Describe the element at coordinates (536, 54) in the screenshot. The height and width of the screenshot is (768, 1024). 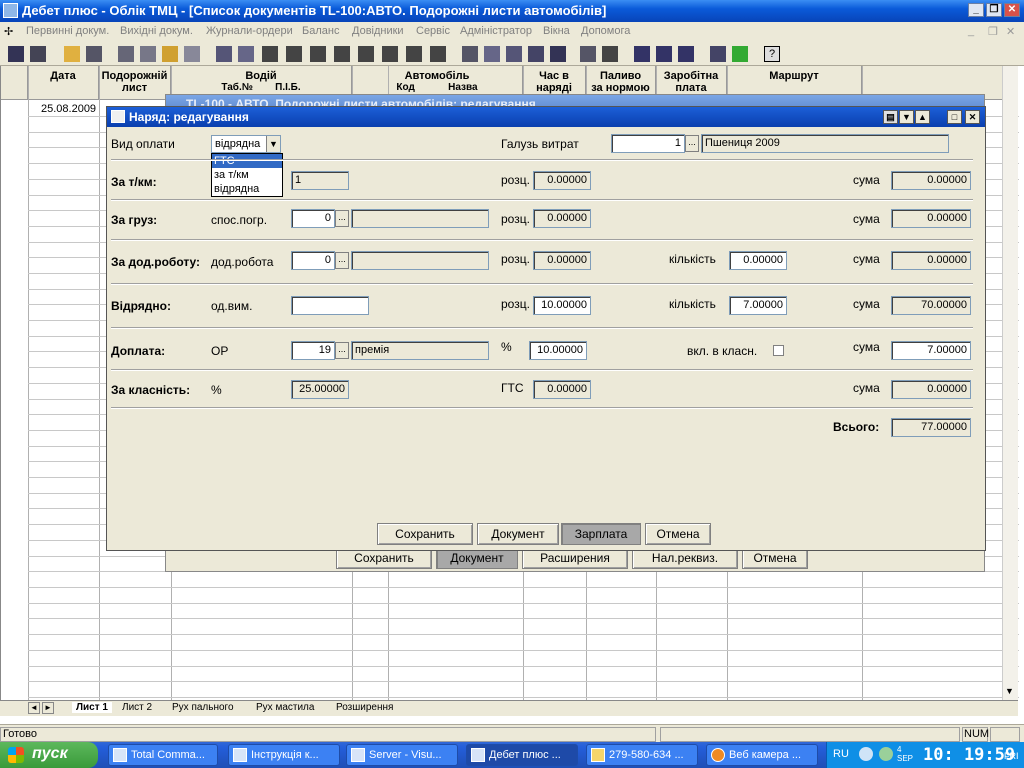
I see `toolbar-image-icon` at that location.